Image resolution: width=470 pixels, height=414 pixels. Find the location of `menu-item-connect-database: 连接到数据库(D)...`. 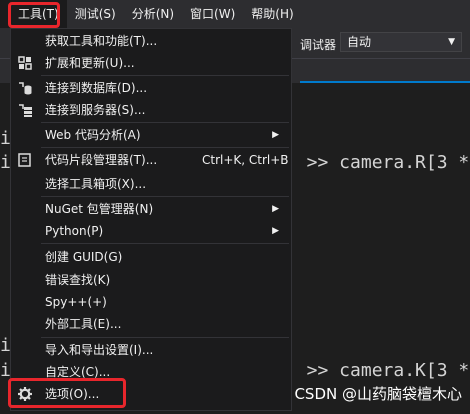

menu-item-connect-database: 连接到数据库(D)... is located at coordinates (151, 88).